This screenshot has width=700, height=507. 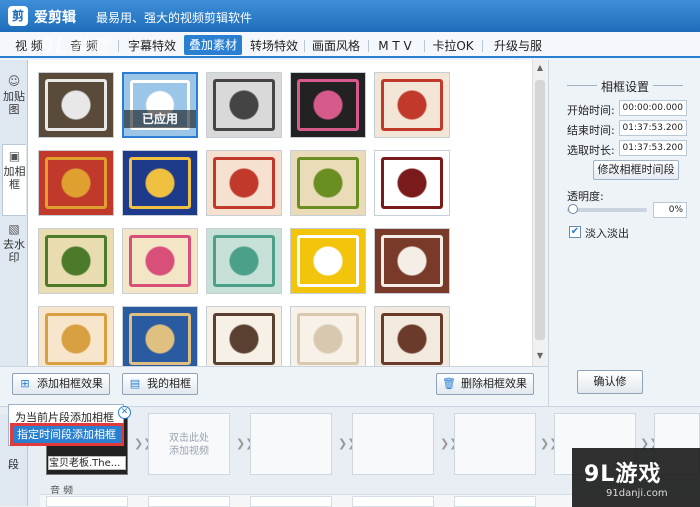 What do you see at coordinates (540, 210) in the screenshot?
I see `scrollbar-thumb` at bounding box center [540, 210].